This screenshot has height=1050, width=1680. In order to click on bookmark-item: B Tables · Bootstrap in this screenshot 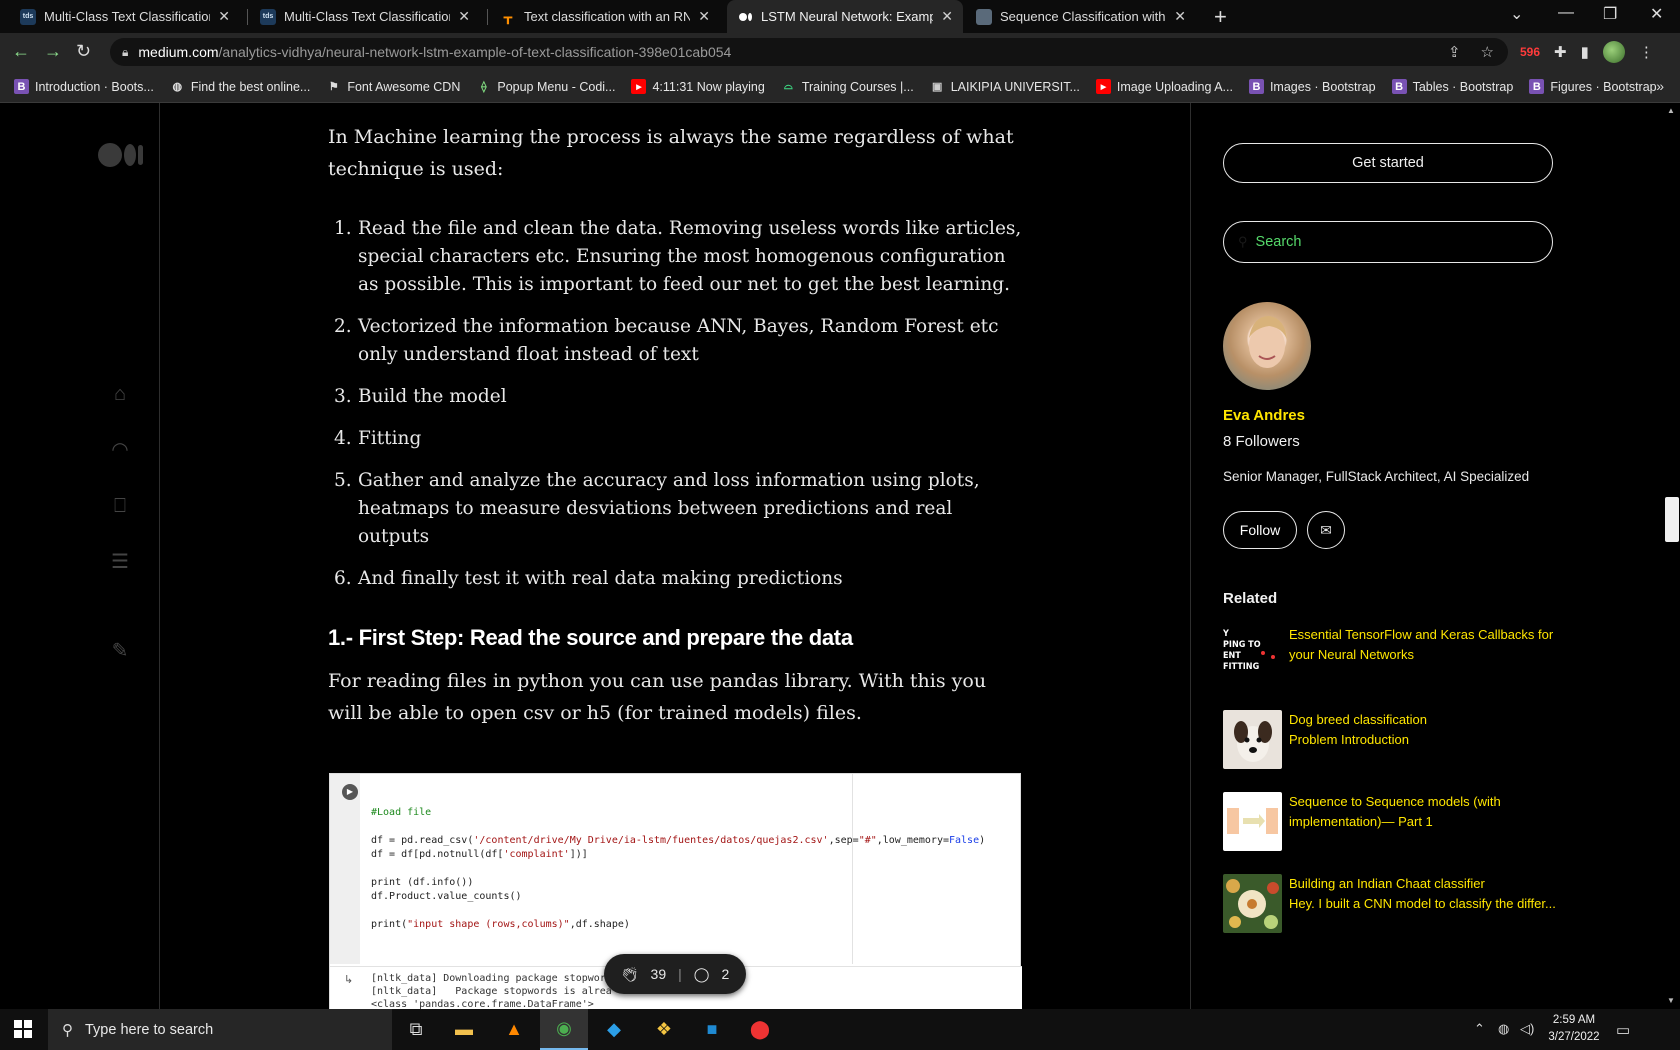, I will do `click(1452, 86)`.